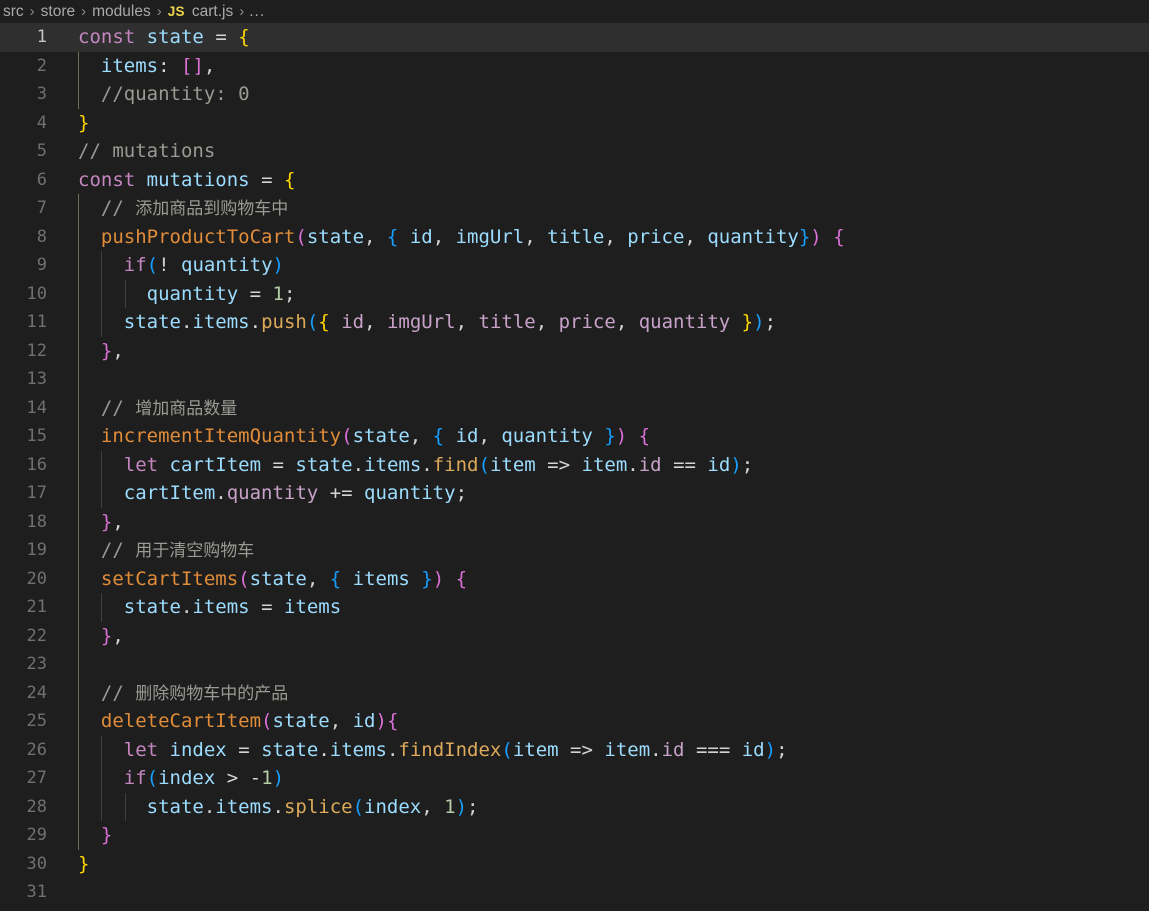  I want to click on code-line: 3 //quantity: 0, so click(574, 94).